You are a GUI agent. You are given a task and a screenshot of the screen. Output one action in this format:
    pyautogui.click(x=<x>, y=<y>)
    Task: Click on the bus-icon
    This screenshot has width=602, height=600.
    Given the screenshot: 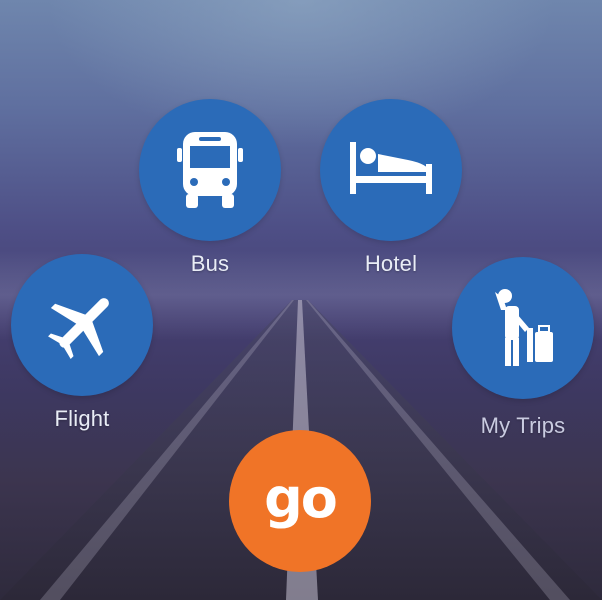 What is the action you would take?
    pyautogui.click(x=210, y=170)
    